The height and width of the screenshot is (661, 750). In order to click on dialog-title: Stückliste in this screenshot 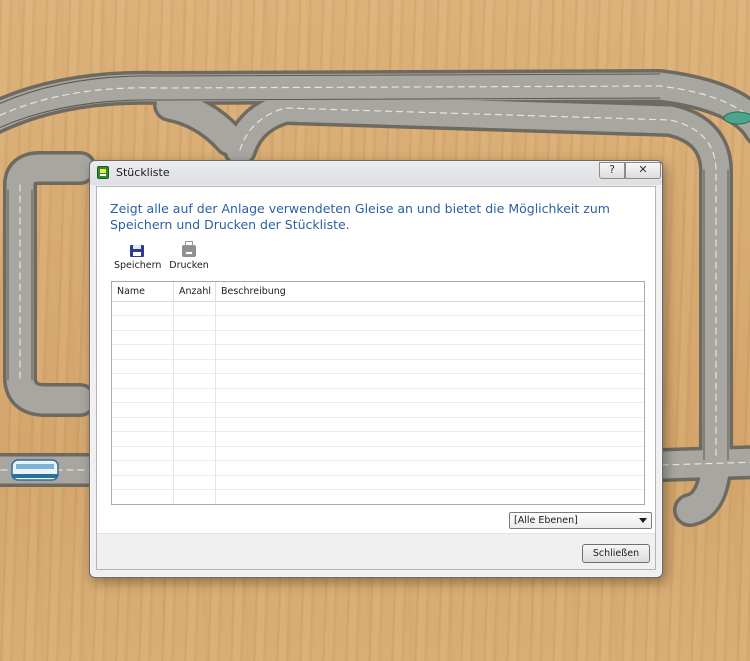, I will do `click(143, 172)`.